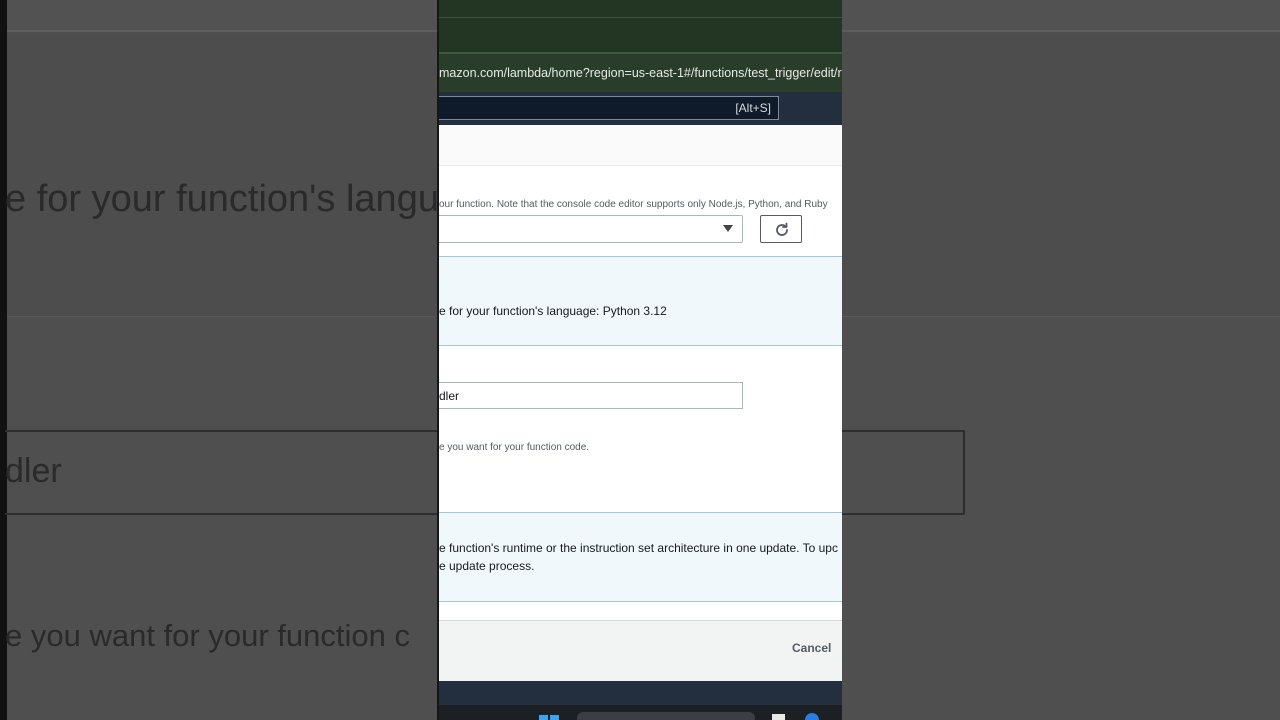 Image resolution: width=1280 pixels, height=720 pixels. Describe the element at coordinates (778, 717) in the screenshot. I see `taskbar-app-icon` at that location.